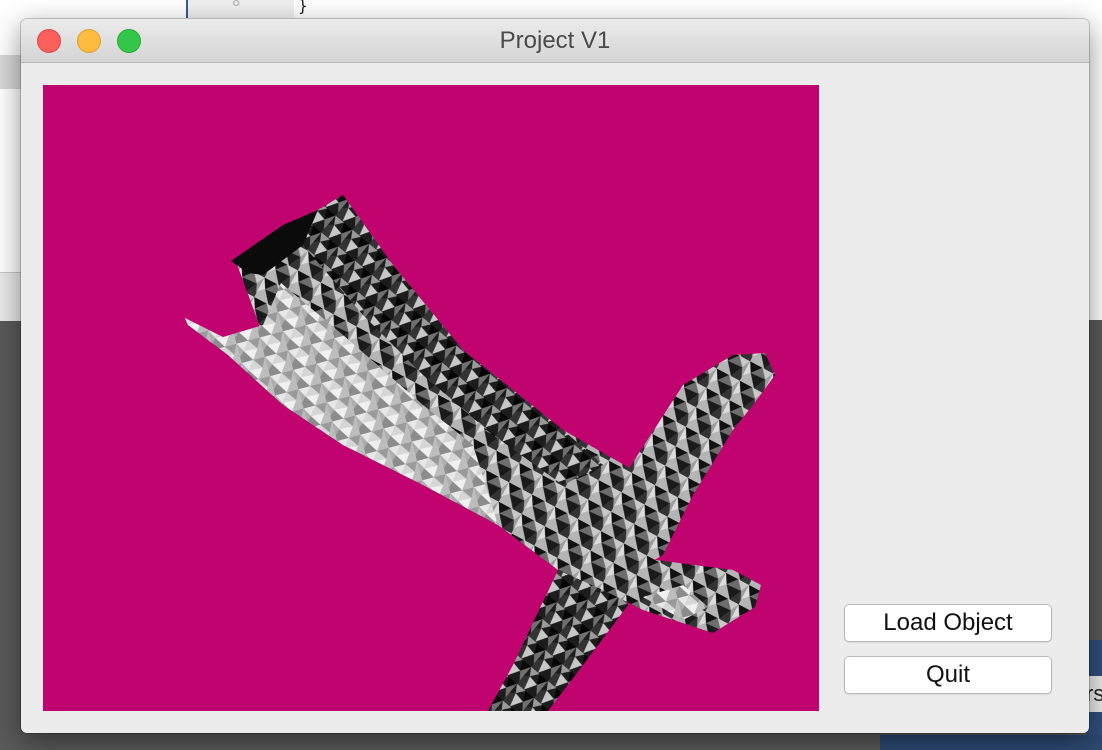 Image resolution: width=1102 pixels, height=750 pixels. Describe the element at coordinates (236, 5) in the screenshot. I see `line-number: 8` at that location.